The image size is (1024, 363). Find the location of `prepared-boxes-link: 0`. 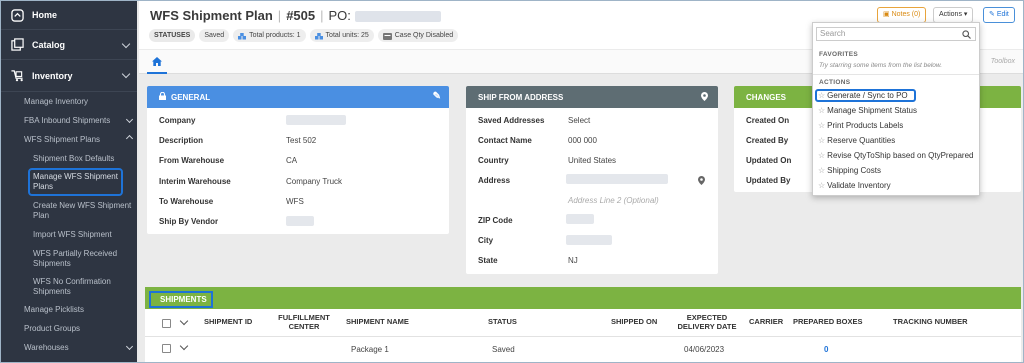

prepared-boxes-link: 0 is located at coordinates (826, 349).